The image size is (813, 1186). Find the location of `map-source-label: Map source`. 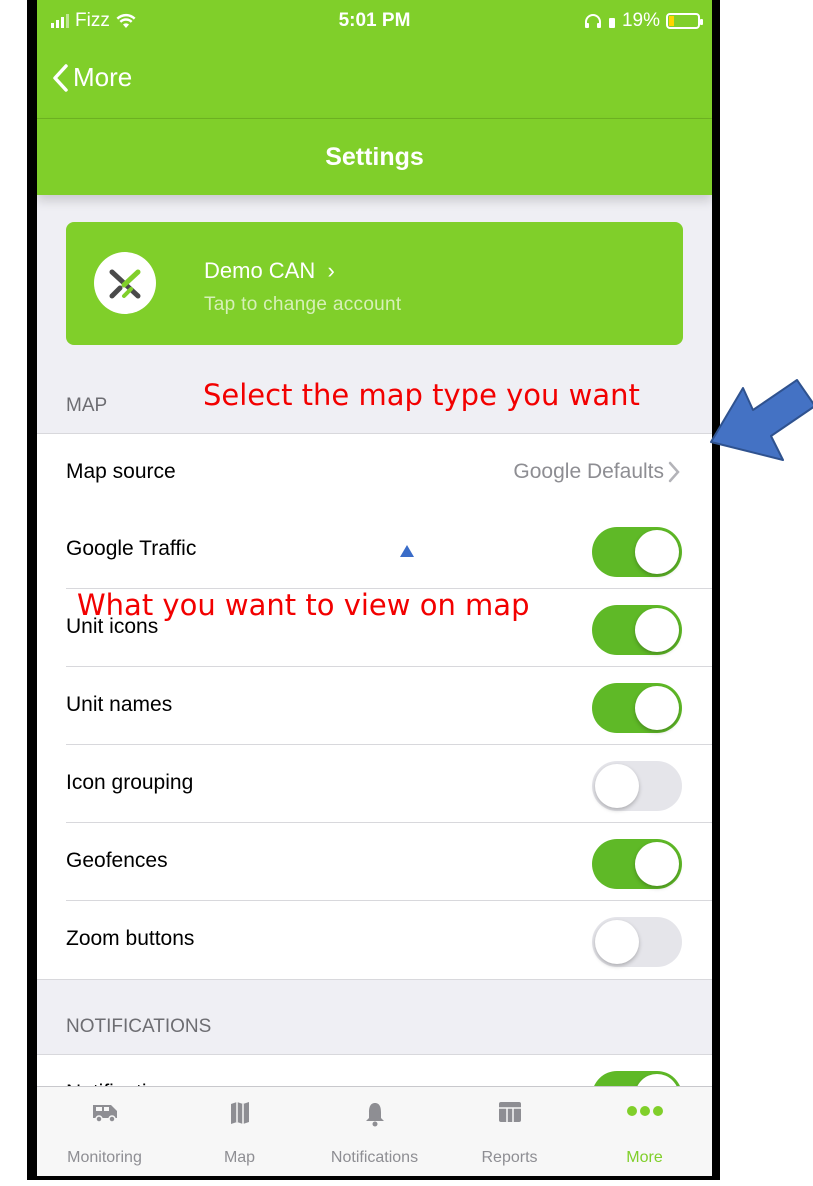

map-source-label: Map source is located at coordinates (121, 471).